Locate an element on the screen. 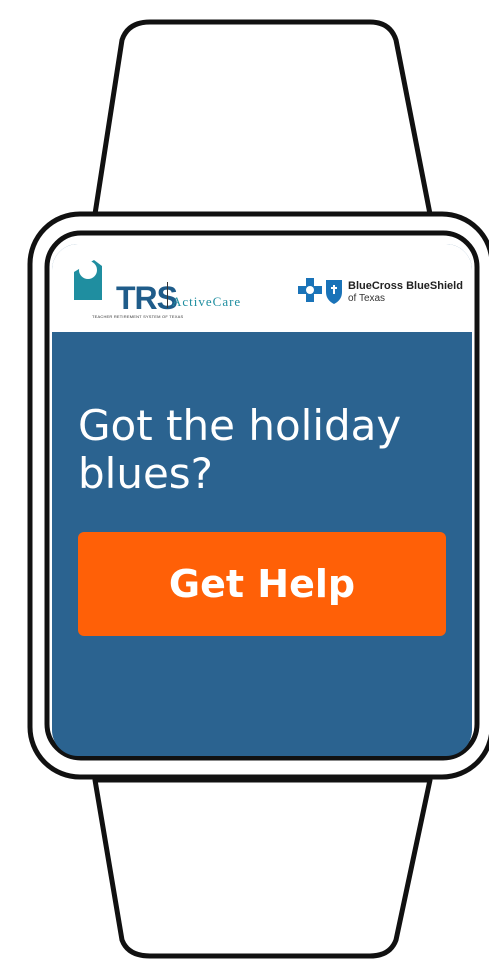  bcbs-cross-shield-icon is located at coordinates (320, 291).